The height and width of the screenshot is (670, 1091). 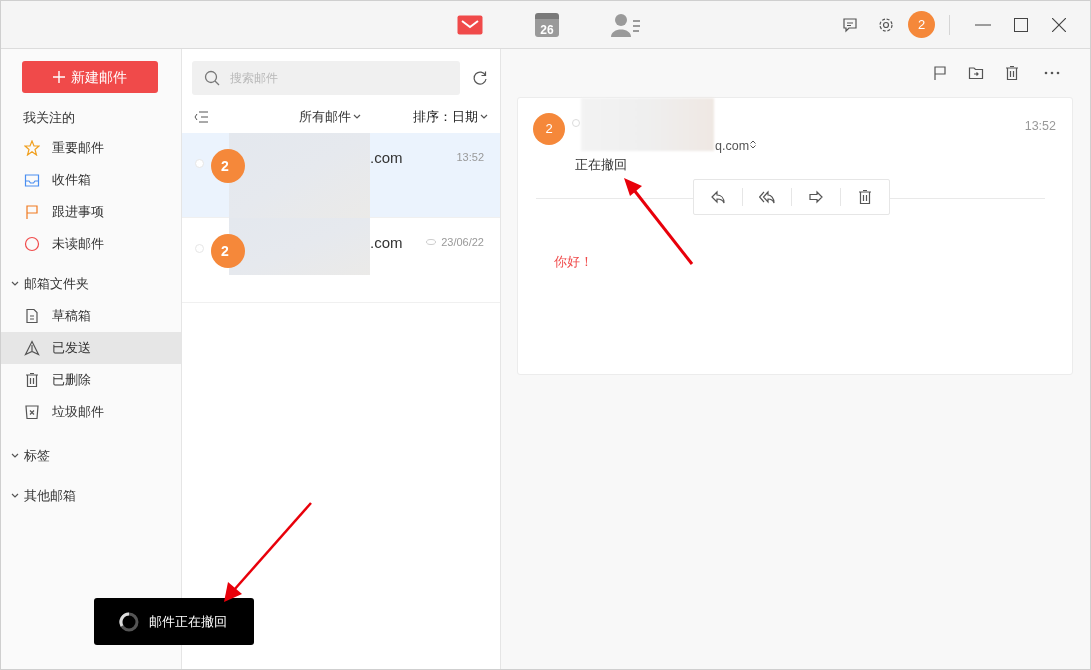 I want to click on sidebar-item: 已删除, so click(x=91, y=380).